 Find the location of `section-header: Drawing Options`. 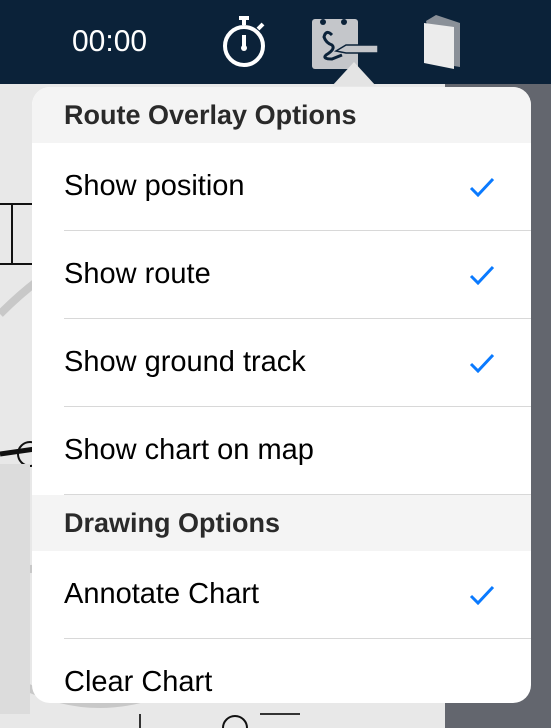

section-header: Drawing Options is located at coordinates (281, 523).